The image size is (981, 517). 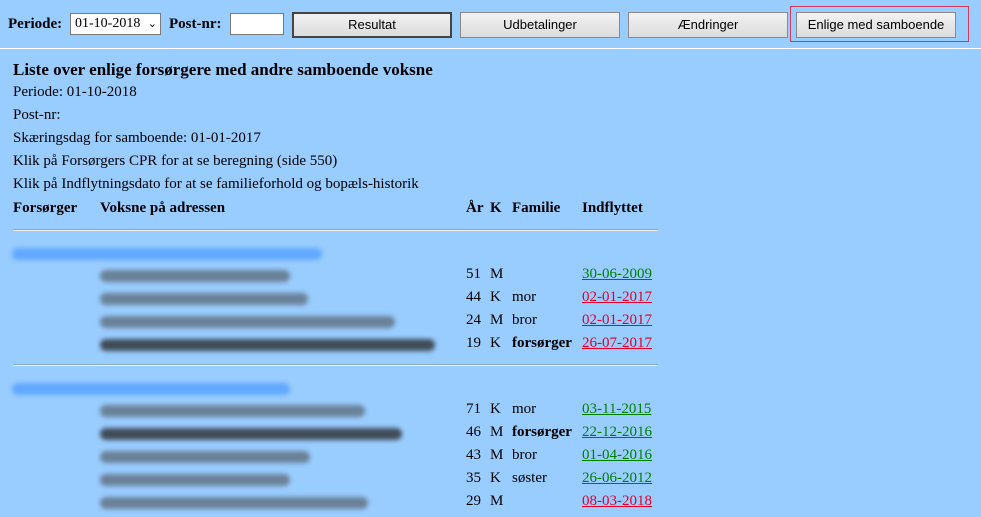 I want to click on row-age: 29, so click(x=473, y=501).